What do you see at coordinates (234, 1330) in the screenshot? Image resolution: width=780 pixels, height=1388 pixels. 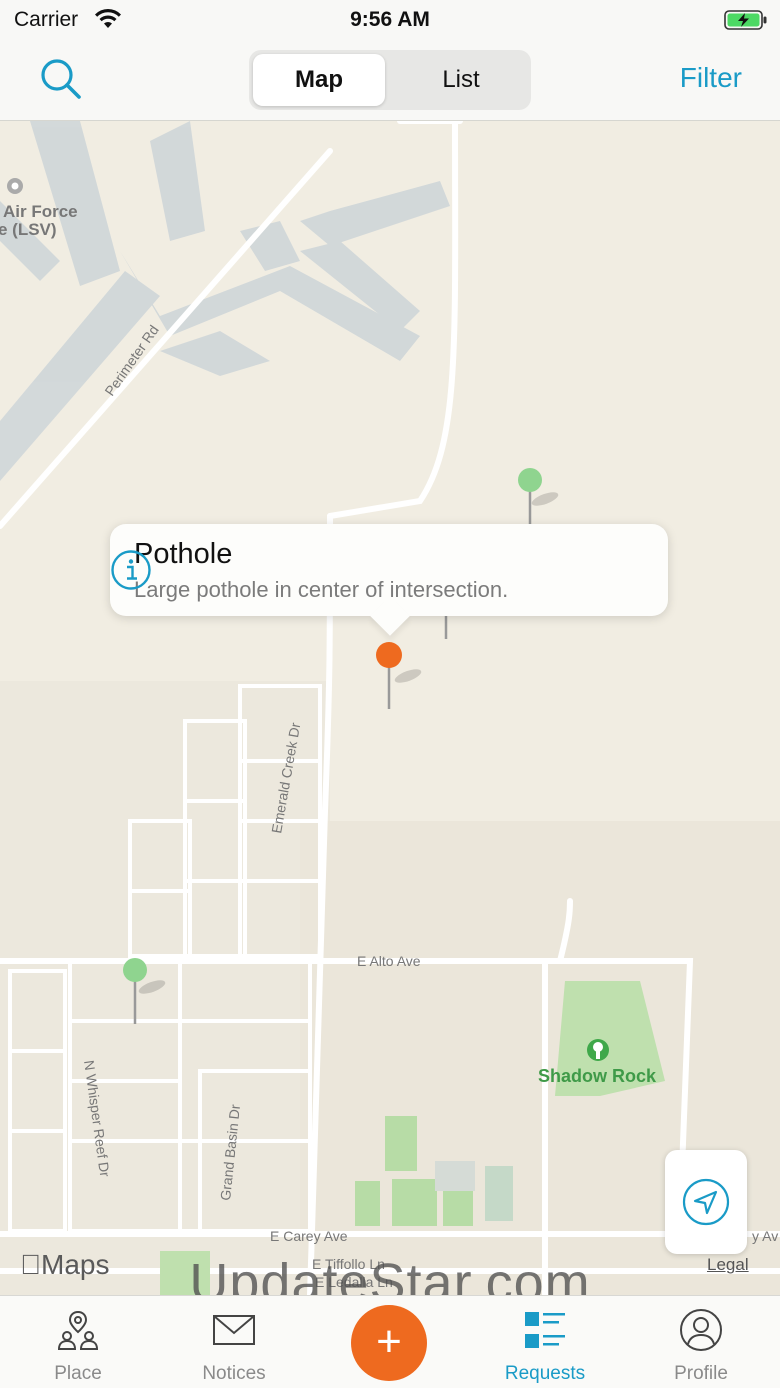 I see `envelope-icon` at bounding box center [234, 1330].